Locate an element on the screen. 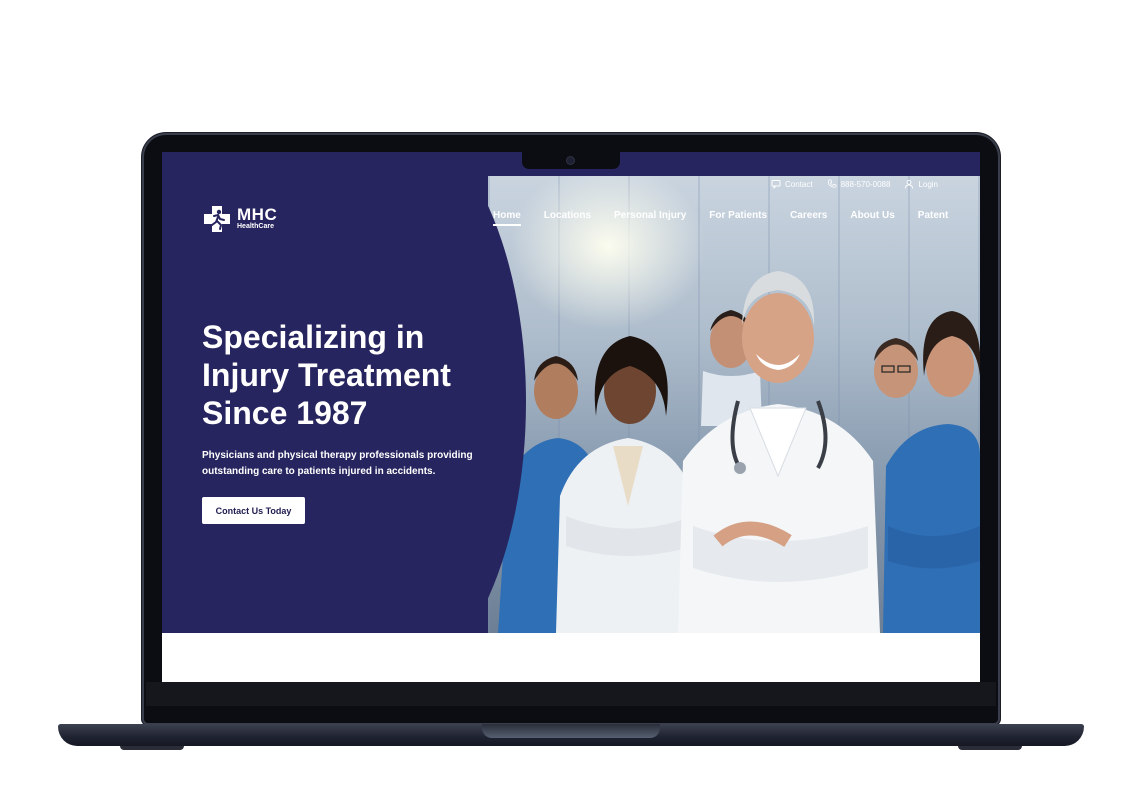 Image resolution: width=1140 pixels, height=807 pixels. logo-name: MHC is located at coordinates (257, 214).